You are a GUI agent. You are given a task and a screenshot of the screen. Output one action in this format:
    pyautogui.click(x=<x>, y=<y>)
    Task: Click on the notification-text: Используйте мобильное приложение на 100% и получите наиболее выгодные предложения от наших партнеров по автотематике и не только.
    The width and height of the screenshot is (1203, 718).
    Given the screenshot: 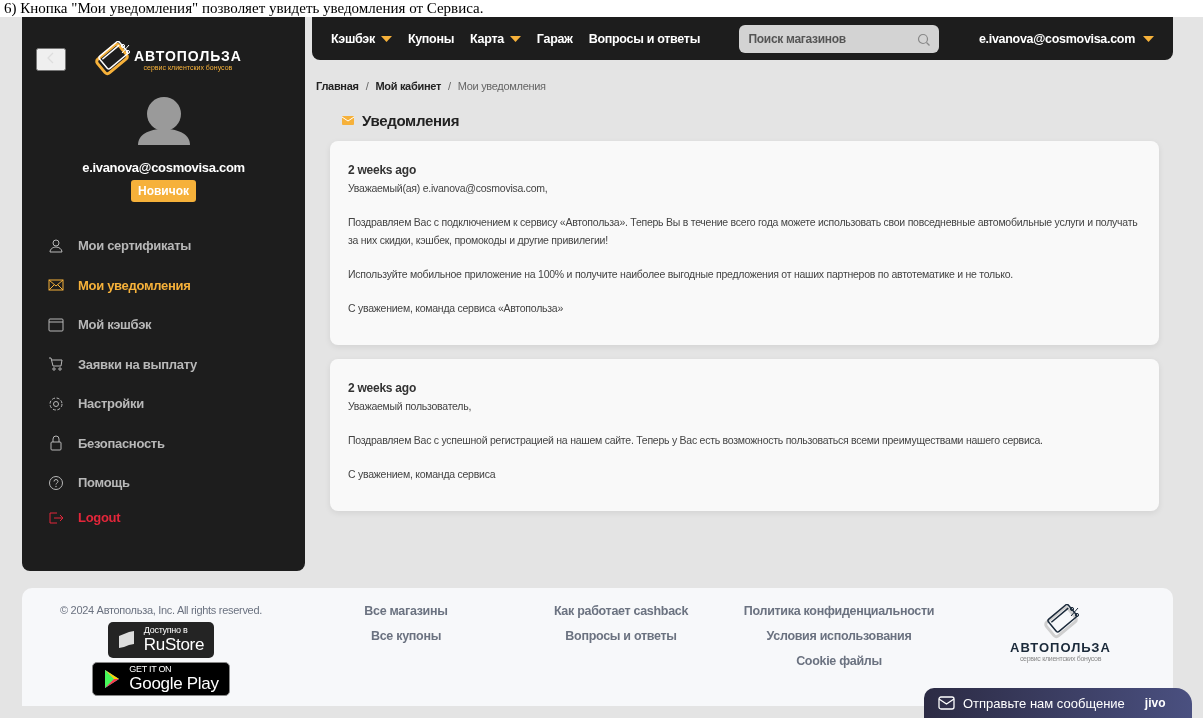 What is the action you would take?
    pyautogui.click(x=681, y=274)
    